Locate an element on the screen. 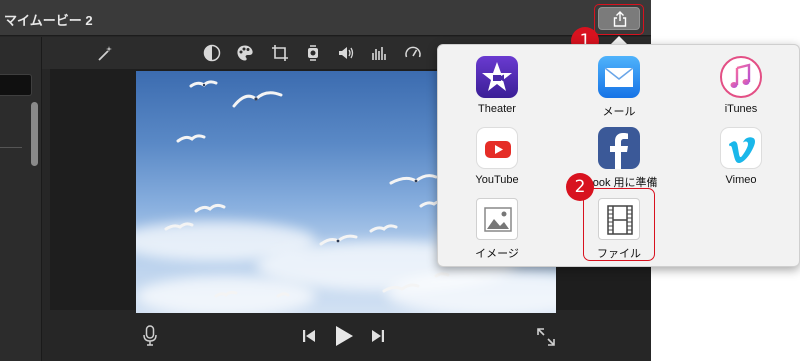 The width and height of the screenshot is (800, 361). skip-forward-icon is located at coordinates (378, 338).